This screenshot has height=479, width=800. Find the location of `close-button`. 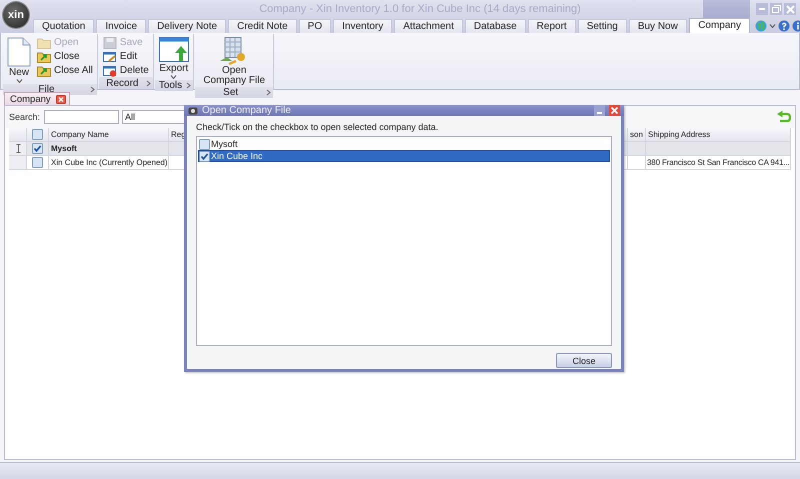

close-button is located at coordinates (614, 110).